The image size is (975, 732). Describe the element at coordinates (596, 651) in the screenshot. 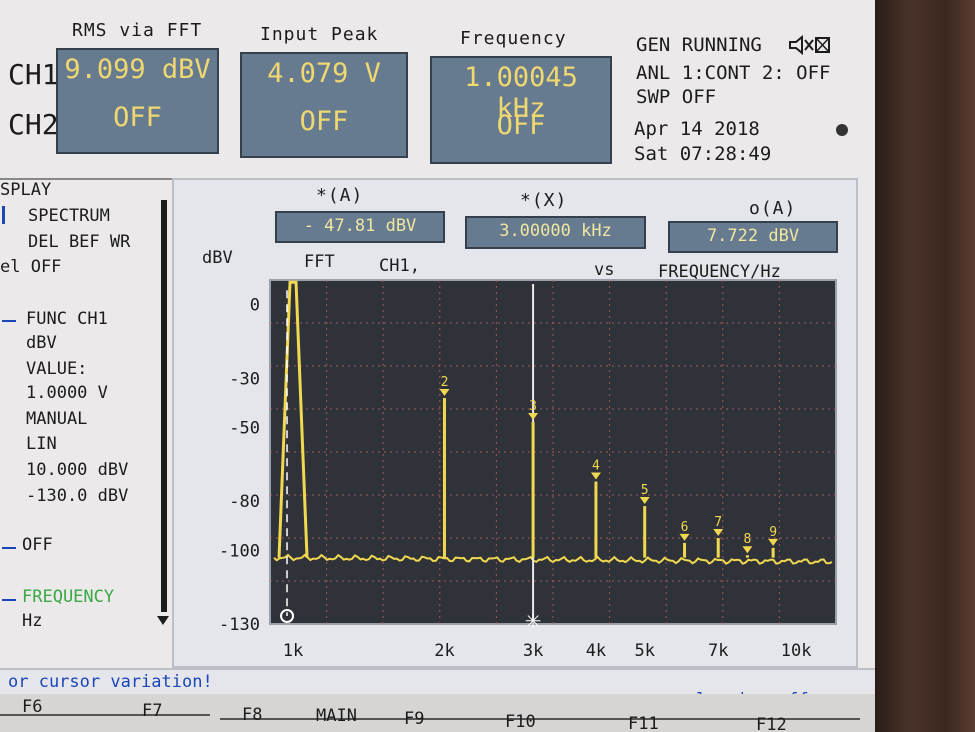

I see `x-tick-label: 4k` at that location.